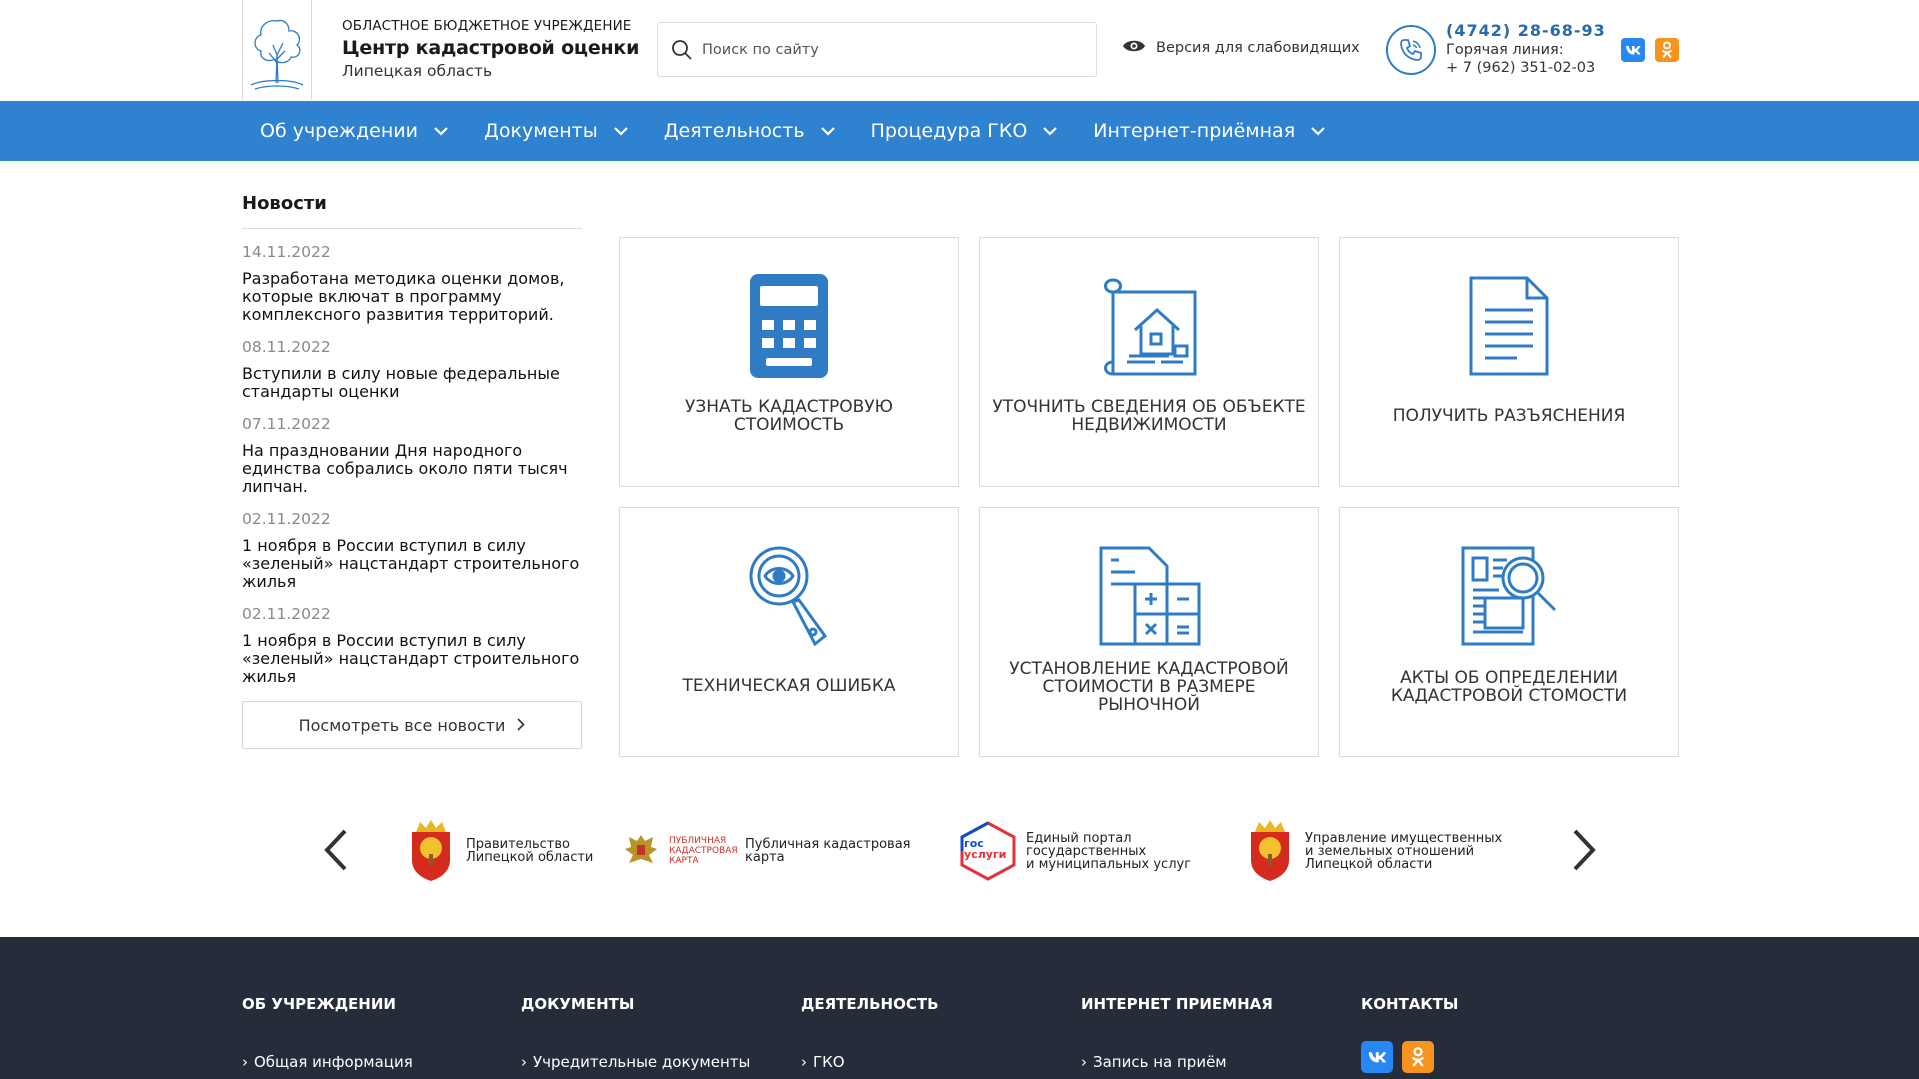 This screenshot has width=1919, height=1079. I want to click on nav-item-label: Процедура ГКО, so click(949, 131).